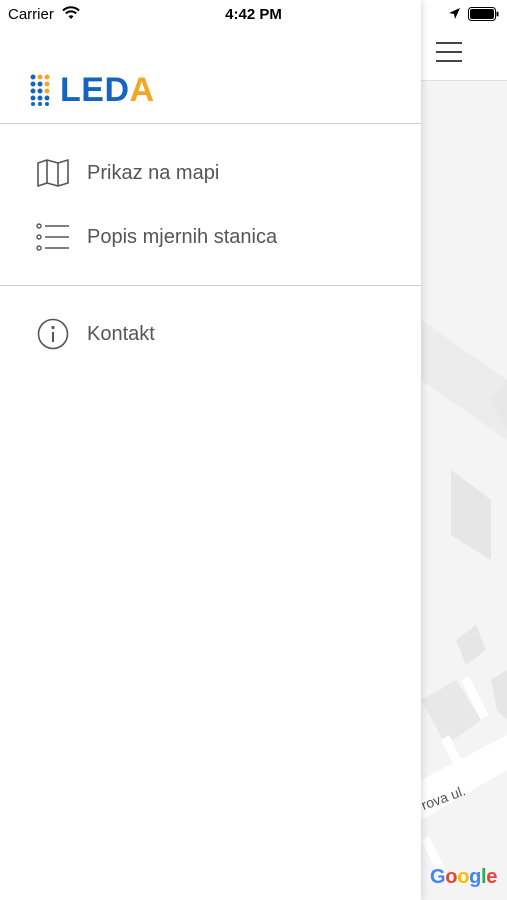 The width and height of the screenshot is (507, 900). Describe the element at coordinates (210, 334) in the screenshot. I see `menu-item-contact: Kontakt` at that location.